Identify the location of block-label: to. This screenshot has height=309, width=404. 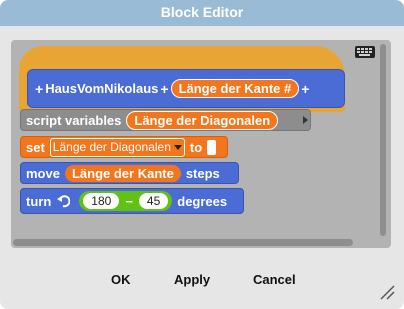
(196, 147).